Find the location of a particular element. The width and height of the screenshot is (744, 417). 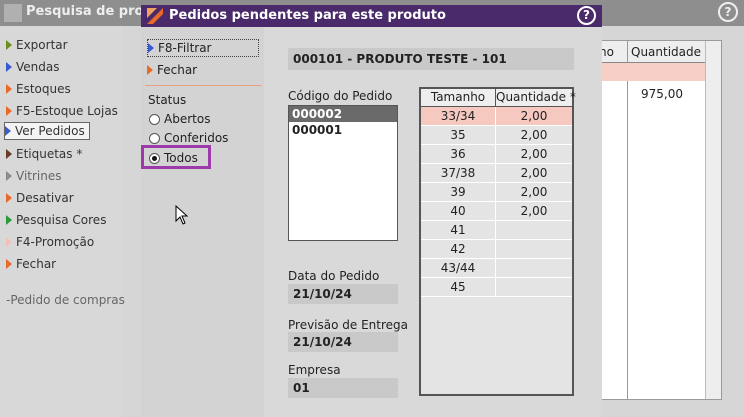

menu-item-desativar: Desativar is located at coordinates (40, 198).